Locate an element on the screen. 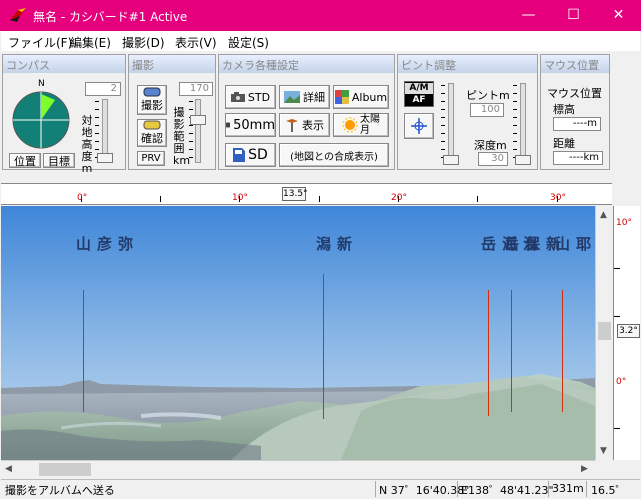 The height and width of the screenshot is (499, 641). camera-small-icon is located at coordinates (237, 97).